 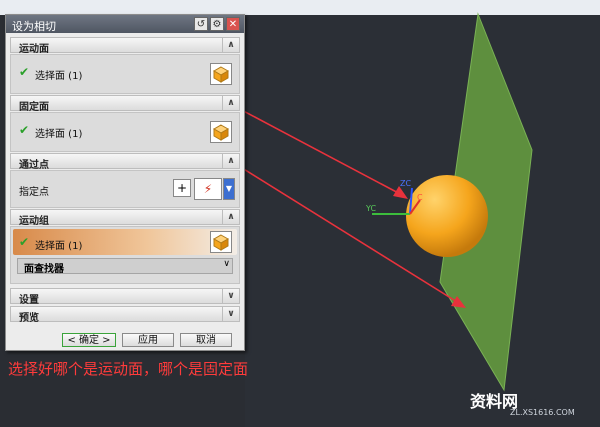 I want to click on section-preview-header: 预览 ∨, so click(x=125, y=315).